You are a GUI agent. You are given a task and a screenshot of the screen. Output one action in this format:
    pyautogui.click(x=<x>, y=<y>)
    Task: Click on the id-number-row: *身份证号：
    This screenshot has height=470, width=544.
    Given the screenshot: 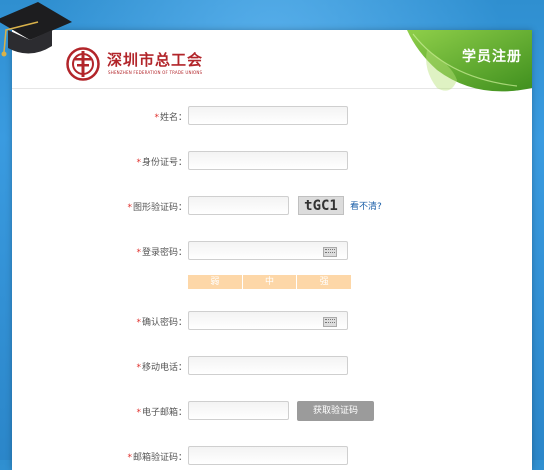 What is the action you would take?
    pyautogui.click(x=272, y=162)
    